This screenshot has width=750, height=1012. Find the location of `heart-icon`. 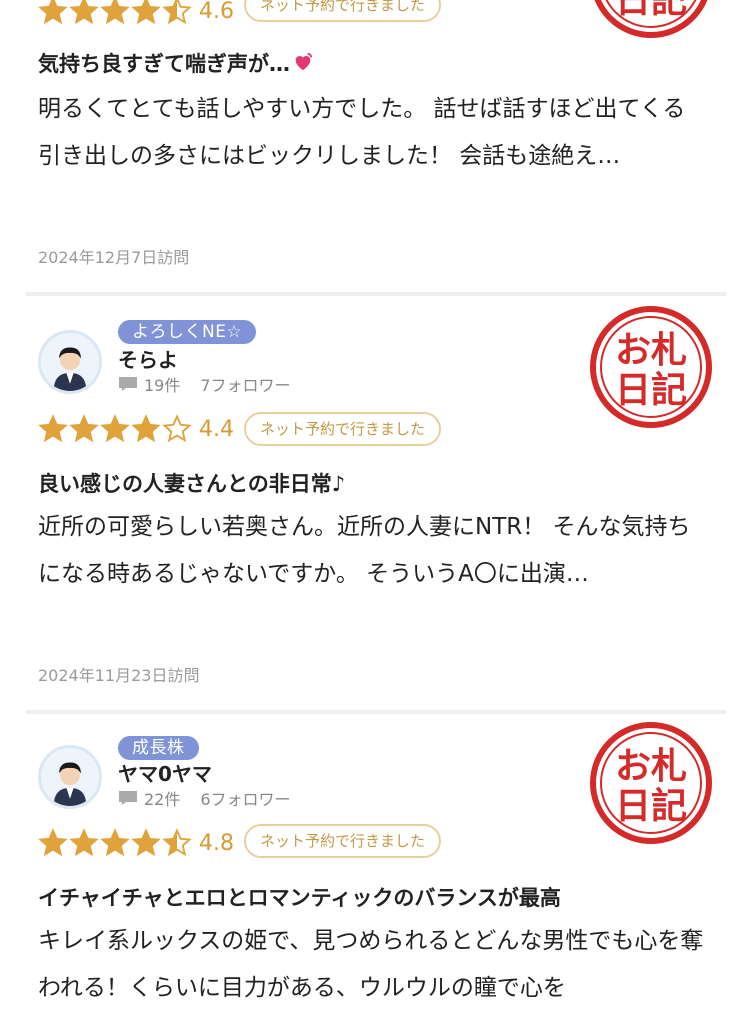

heart-icon is located at coordinates (304, 61).